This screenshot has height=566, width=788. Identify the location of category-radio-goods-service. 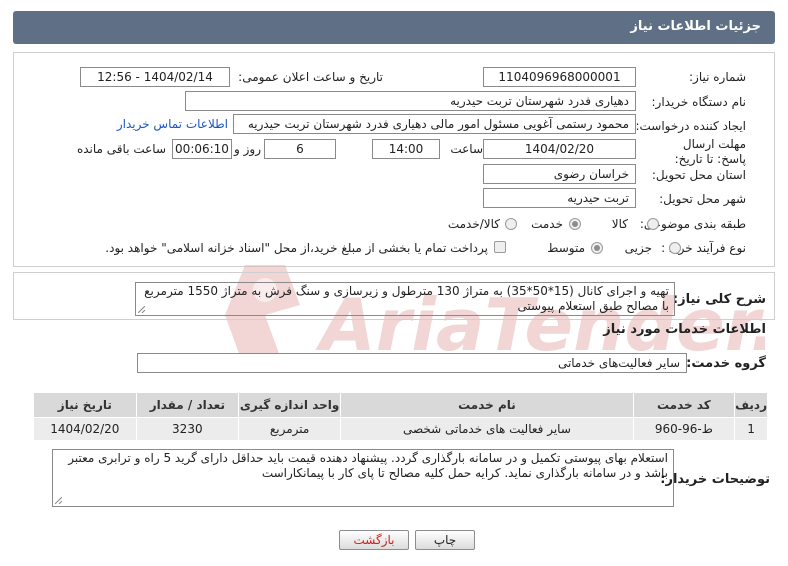
(511, 224).